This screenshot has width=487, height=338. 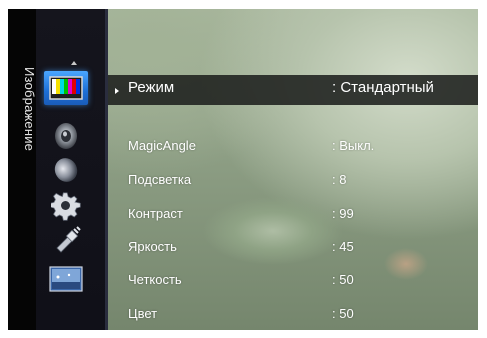 I want to click on menu-item-label: Цвет, so click(x=143, y=313).